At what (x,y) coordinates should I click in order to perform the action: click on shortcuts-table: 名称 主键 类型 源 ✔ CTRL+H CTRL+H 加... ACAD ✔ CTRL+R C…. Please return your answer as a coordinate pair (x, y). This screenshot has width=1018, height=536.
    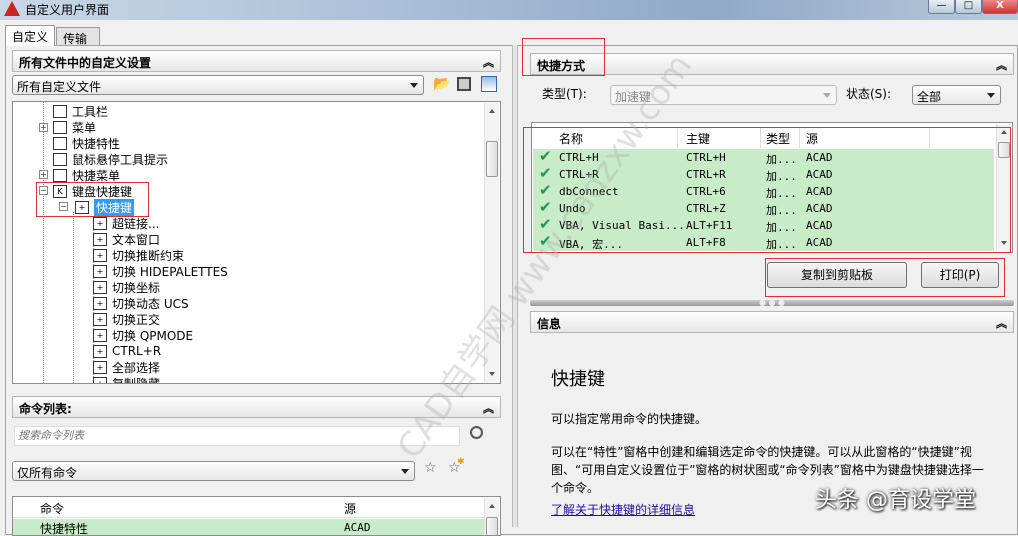
    Looking at the image, I should click on (772, 187).